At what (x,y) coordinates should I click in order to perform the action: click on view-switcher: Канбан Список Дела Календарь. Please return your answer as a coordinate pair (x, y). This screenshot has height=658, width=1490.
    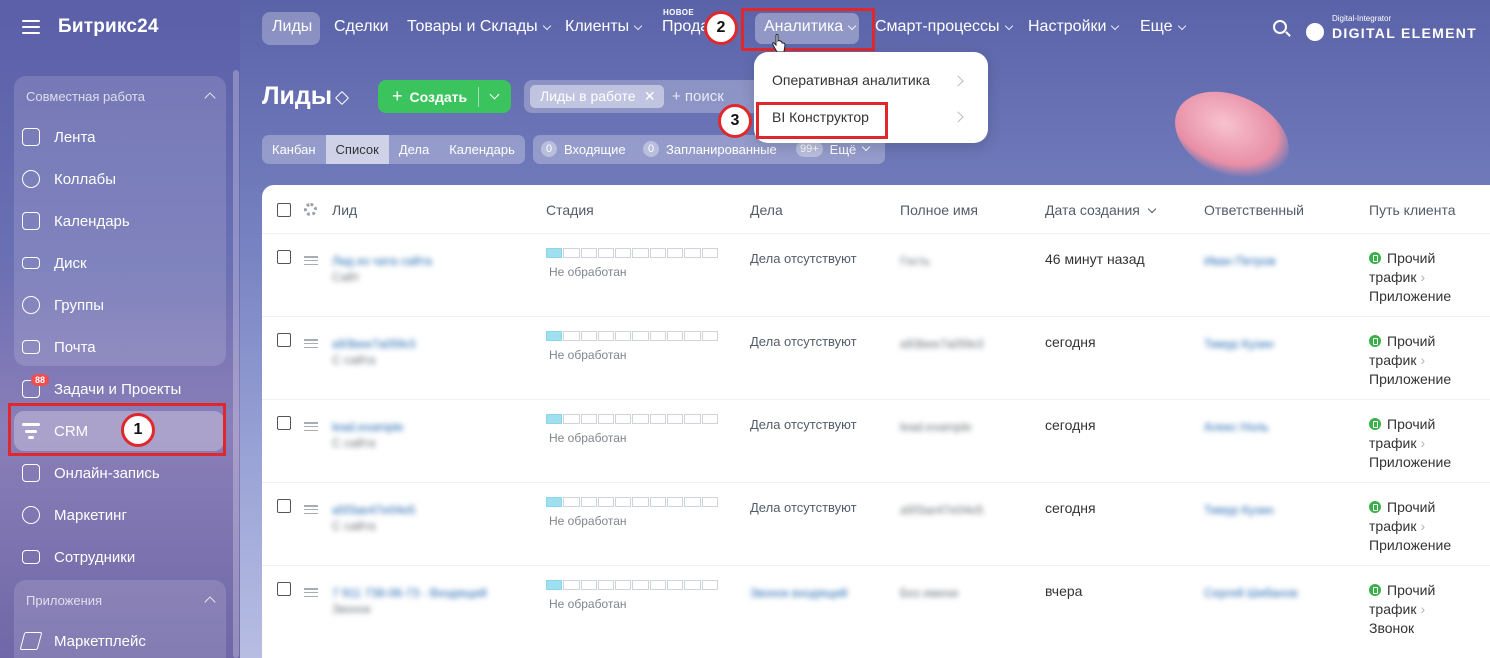
    Looking at the image, I should click on (393, 149).